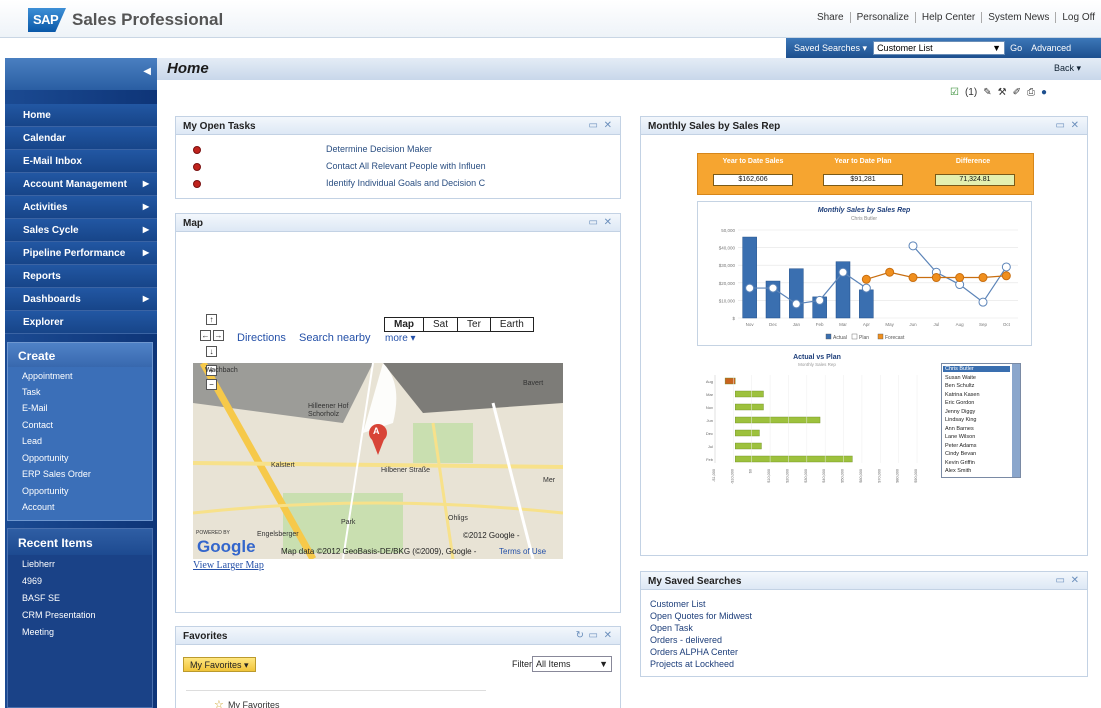 The image size is (1101, 708). What do you see at coordinates (228, 565) in the screenshot?
I see `view-larger-map-link: View Larger Map` at bounding box center [228, 565].